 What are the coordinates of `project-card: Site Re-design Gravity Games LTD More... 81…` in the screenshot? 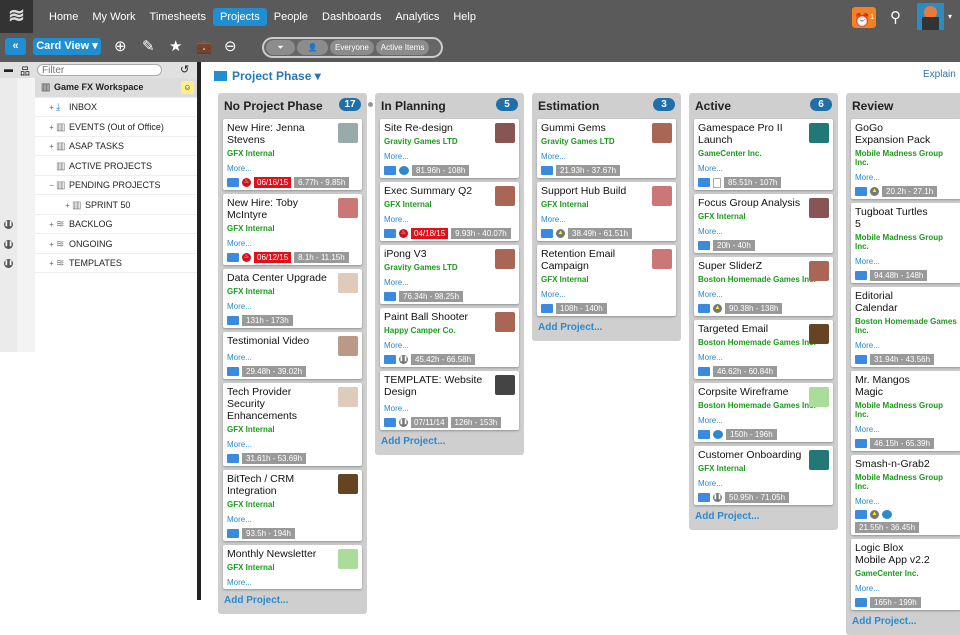 It's located at (449, 148).